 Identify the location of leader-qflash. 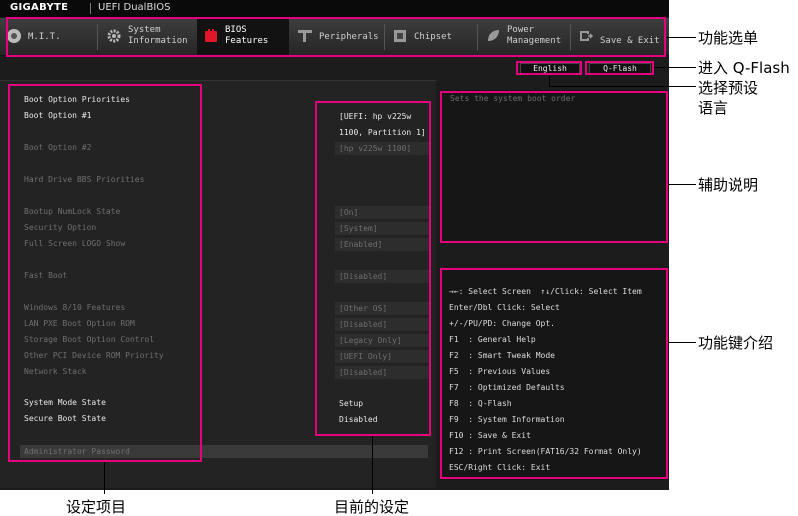
(675, 67).